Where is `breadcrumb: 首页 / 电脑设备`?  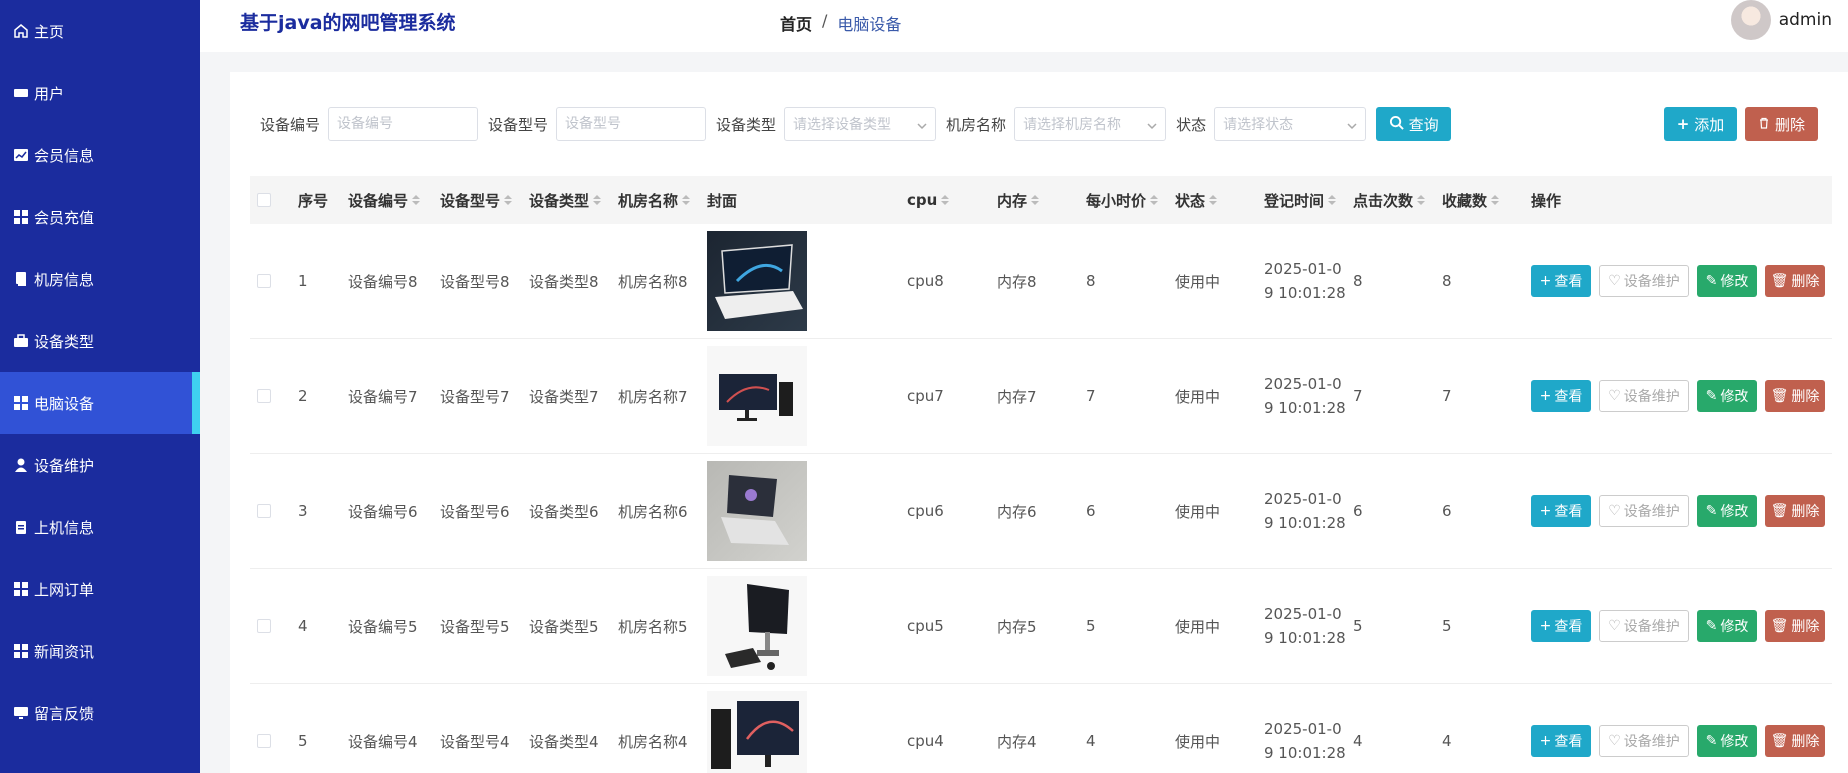 breadcrumb: 首页 / 电脑设备 is located at coordinates (840, 23).